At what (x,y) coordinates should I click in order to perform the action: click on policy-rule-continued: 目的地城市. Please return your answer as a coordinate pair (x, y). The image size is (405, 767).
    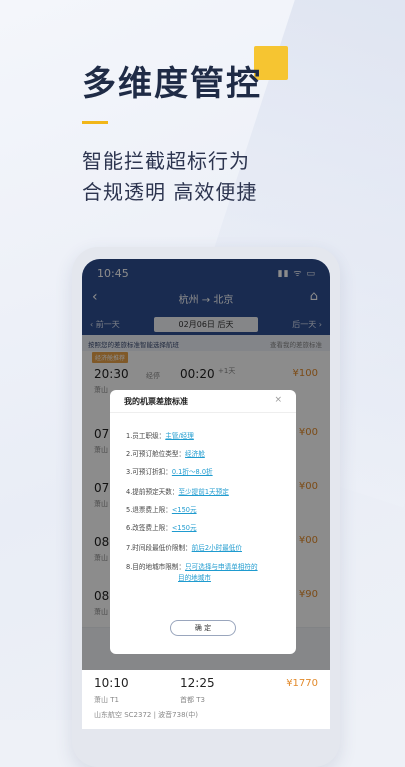
    Looking at the image, I should click on (194, 577).